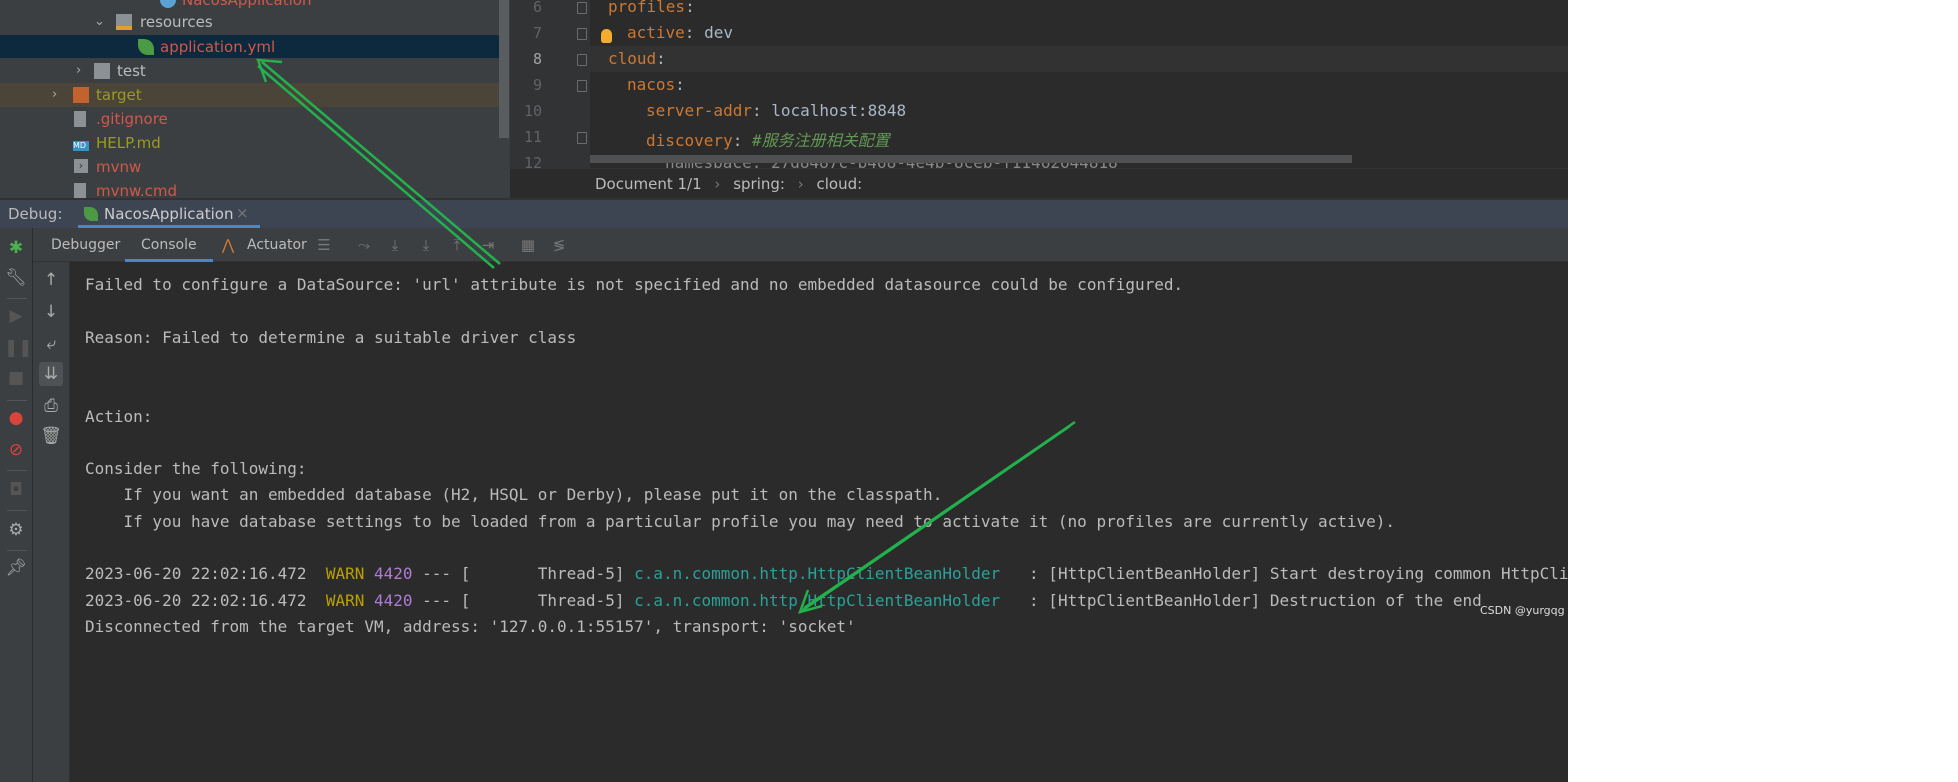 This screenshot has height=782, width=1958. I want to click on tree-item-target: › target, so click(250, 95).